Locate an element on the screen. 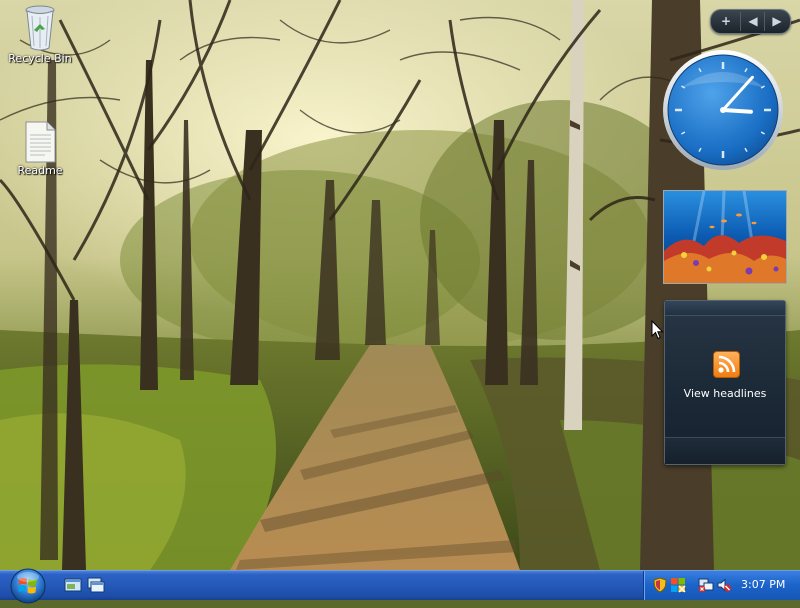 This screenshot has height=608, width=800. volume-muted-icon is located at coordinates (724, 585).